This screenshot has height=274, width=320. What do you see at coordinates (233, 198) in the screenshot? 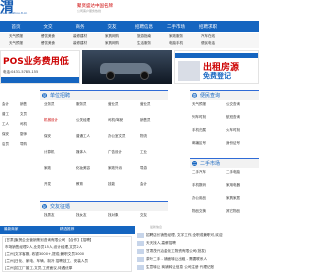
I see `second-hand-link: 家具家居` at bounding box center [233, 198].